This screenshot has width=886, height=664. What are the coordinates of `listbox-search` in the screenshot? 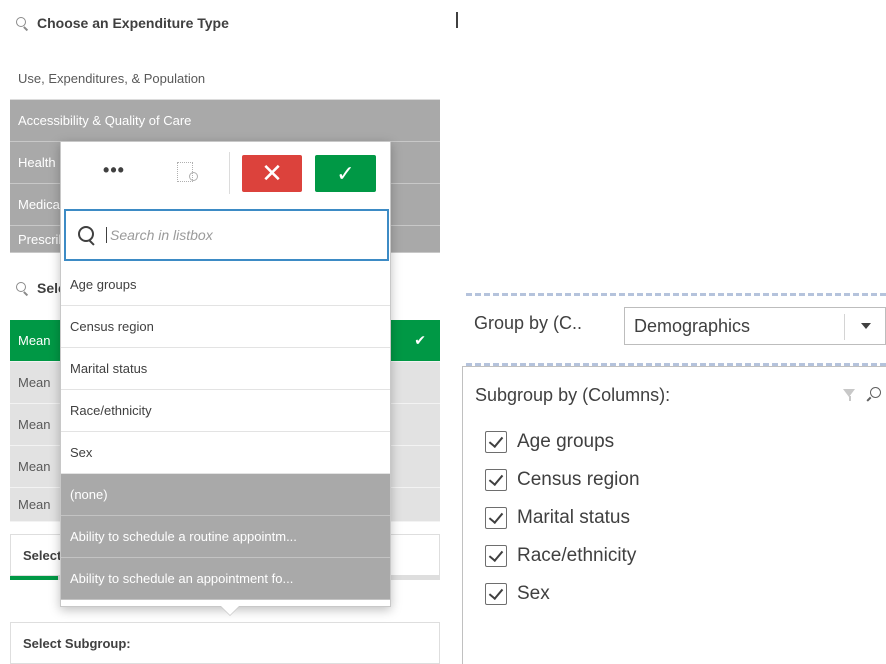 It's located at (226, 235).